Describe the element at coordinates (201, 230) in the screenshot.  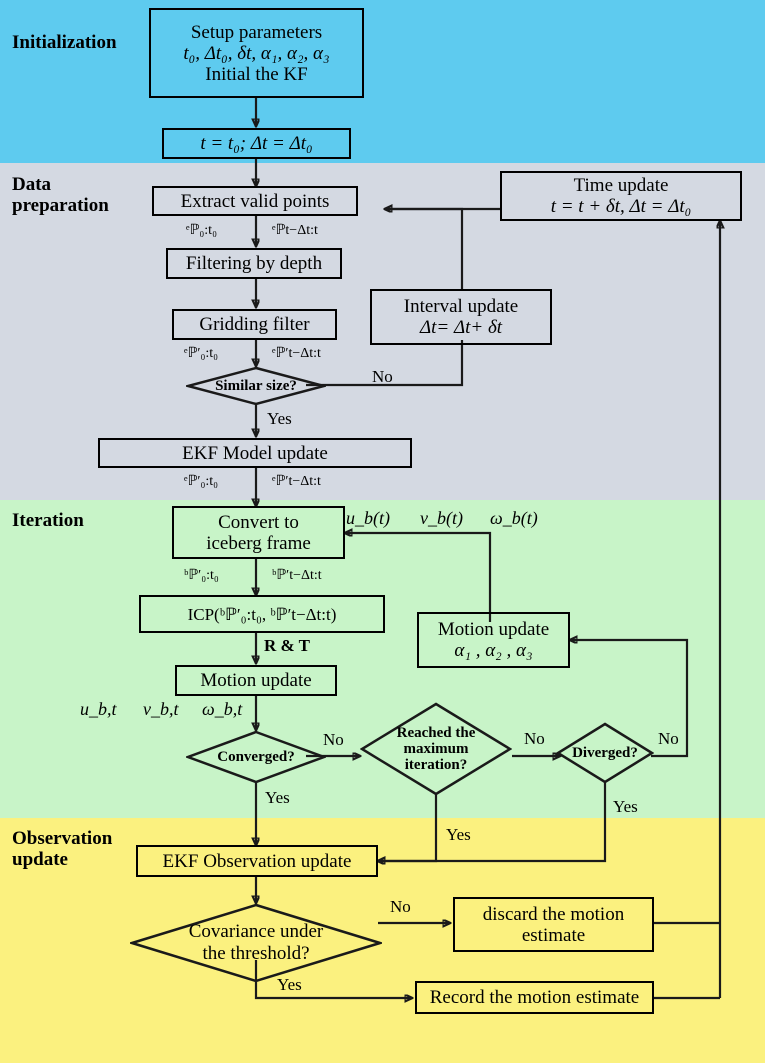
I see `signal-label-p-0t0: ᵉℙ₀:t₀` at that location.